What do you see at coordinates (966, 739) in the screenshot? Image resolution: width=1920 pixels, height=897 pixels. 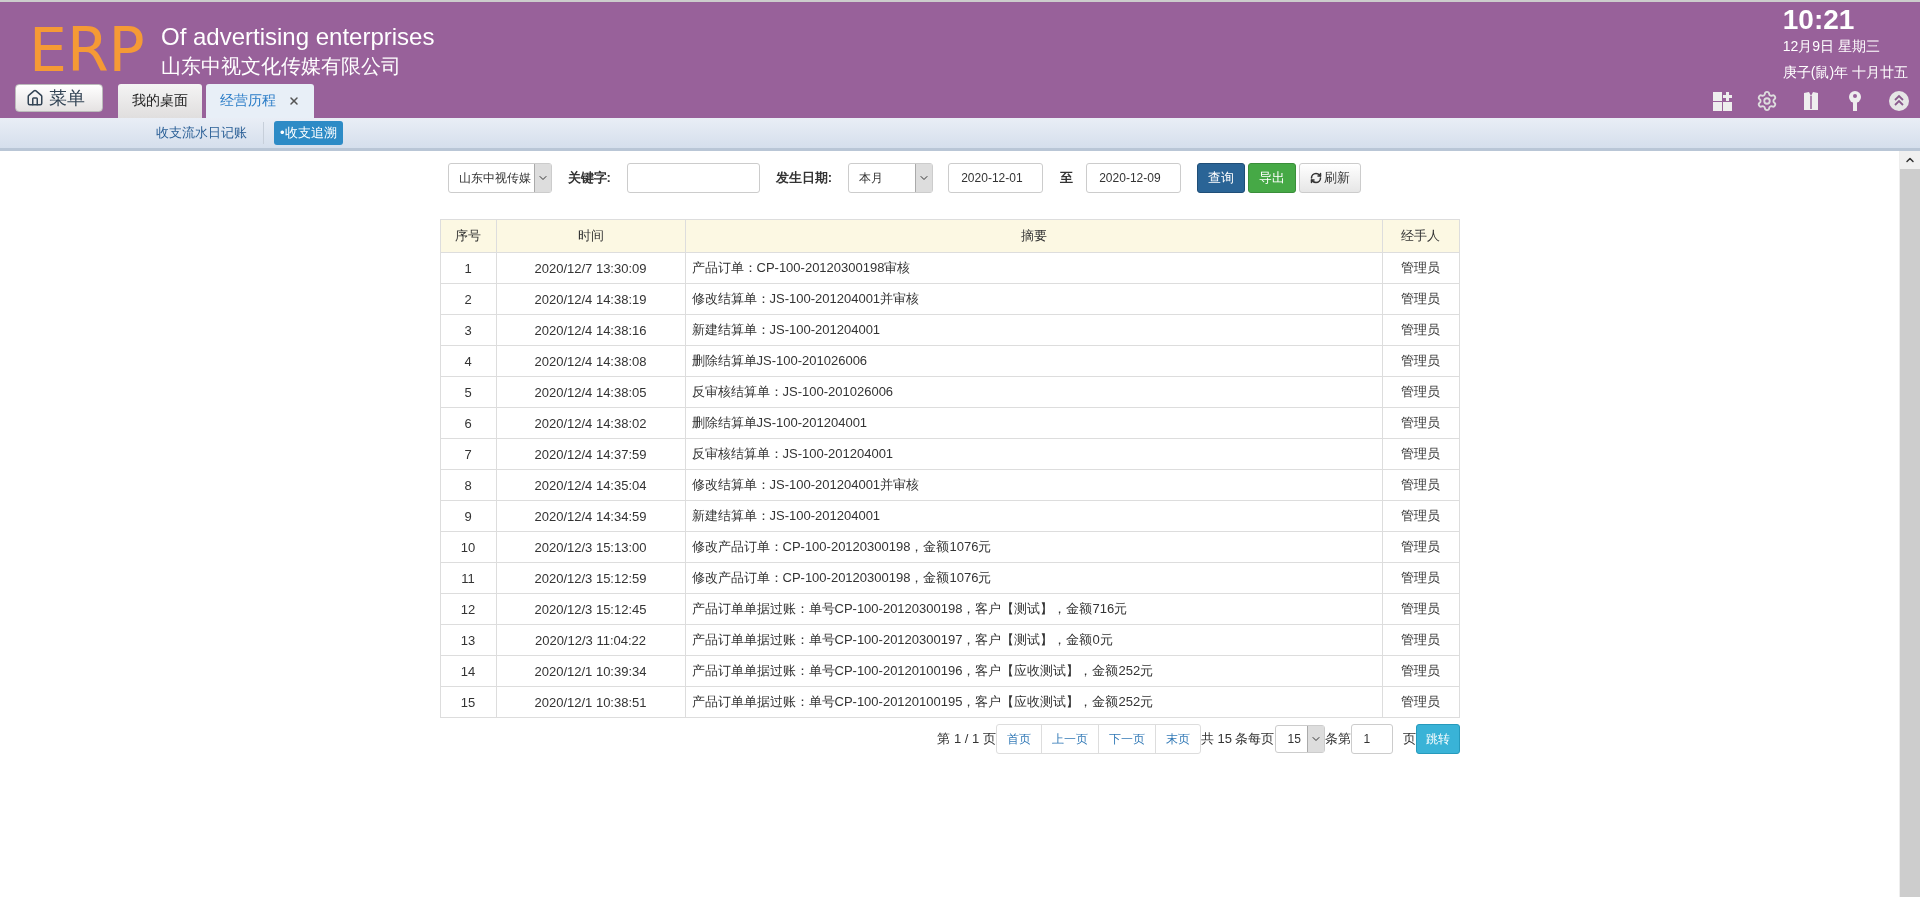 I see `page-info: 第 1 / 1 页` at bounding box center [966, 739].